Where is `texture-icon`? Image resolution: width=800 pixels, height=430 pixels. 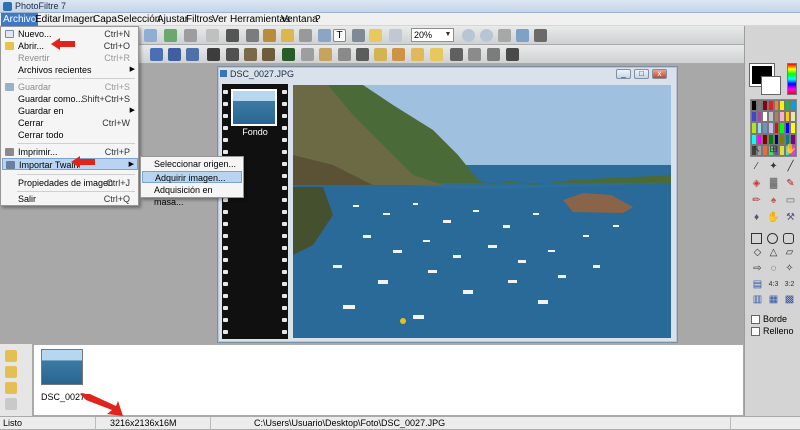
texture-icon is located at coordinates (398, 54).